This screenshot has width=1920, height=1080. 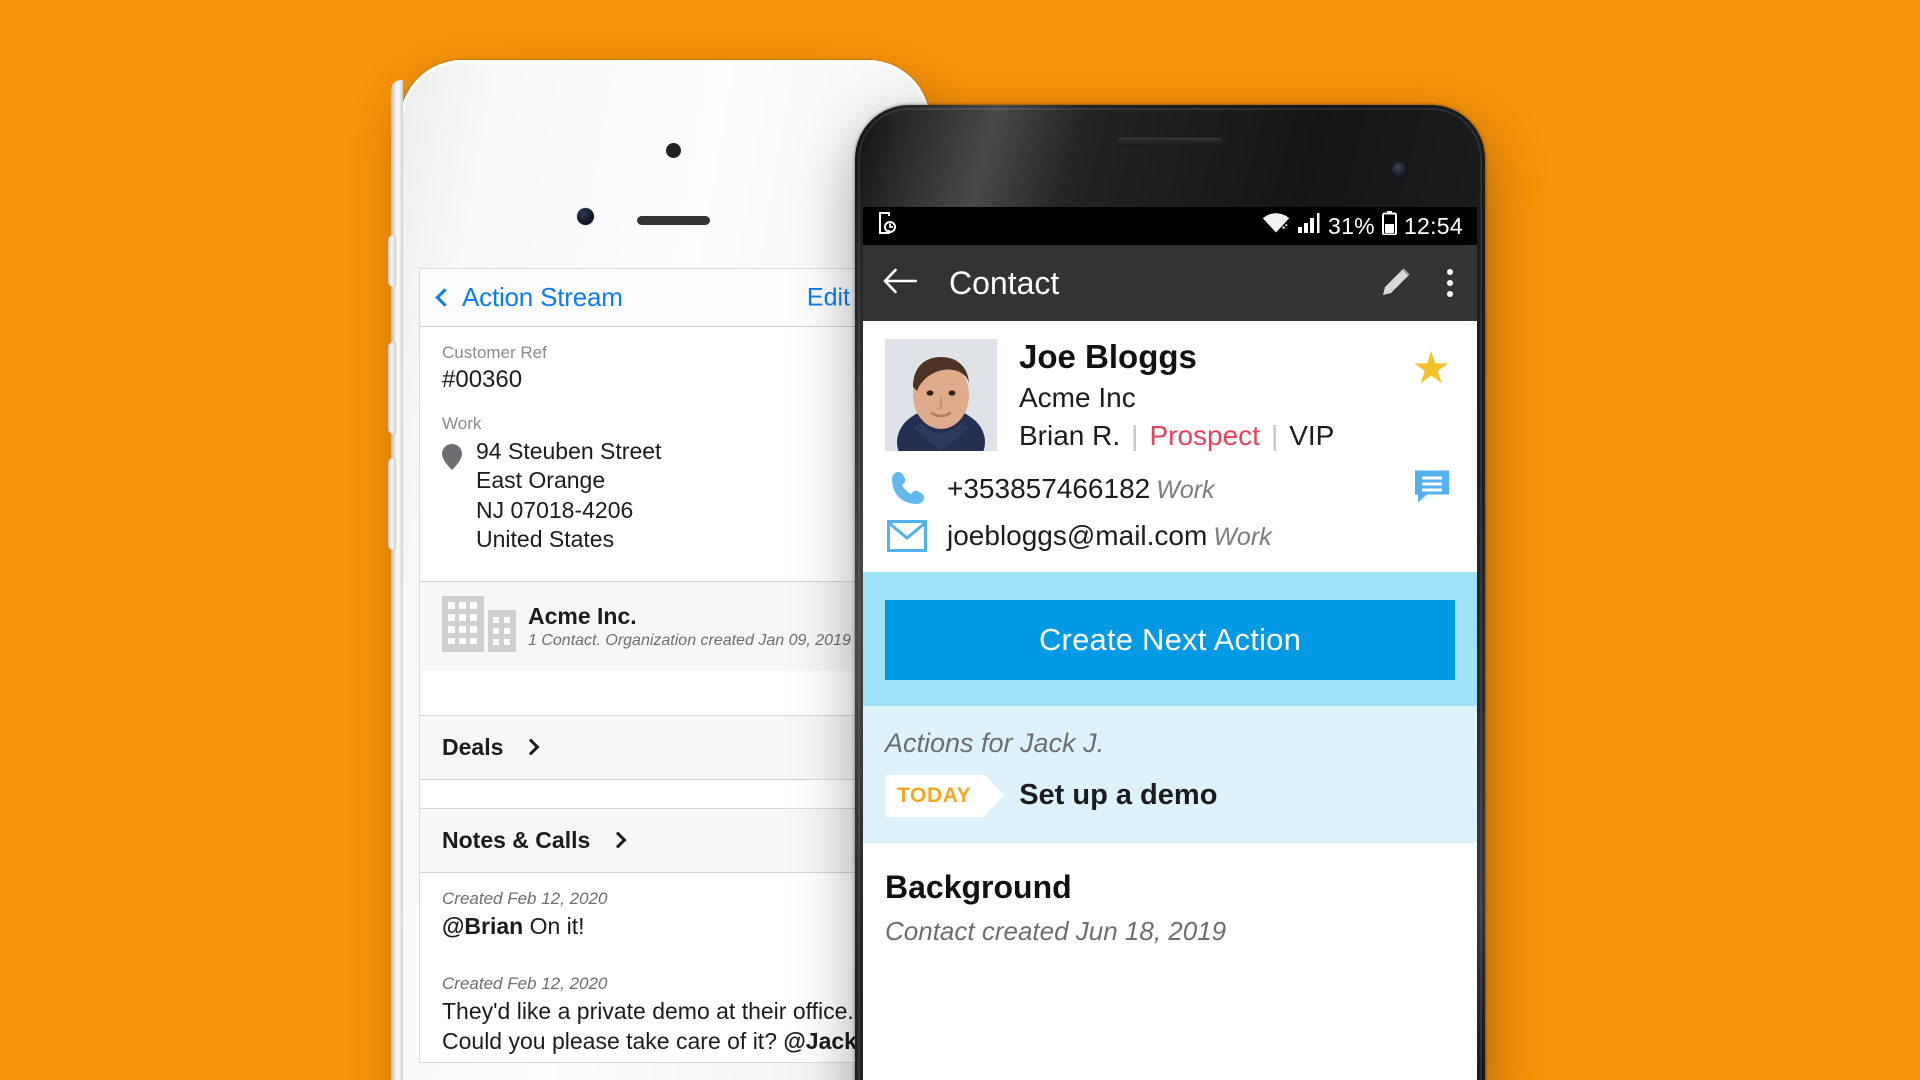 I want to click on battery-icon, so click(x=1389, y=226).